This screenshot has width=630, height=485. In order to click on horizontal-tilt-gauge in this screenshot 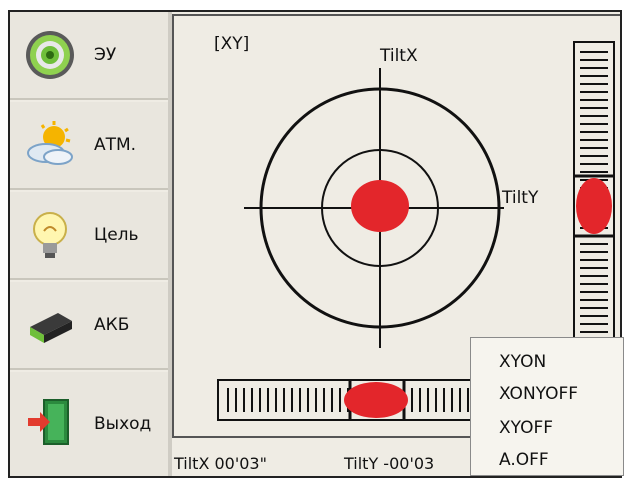, I will do `click(363, 400)`.